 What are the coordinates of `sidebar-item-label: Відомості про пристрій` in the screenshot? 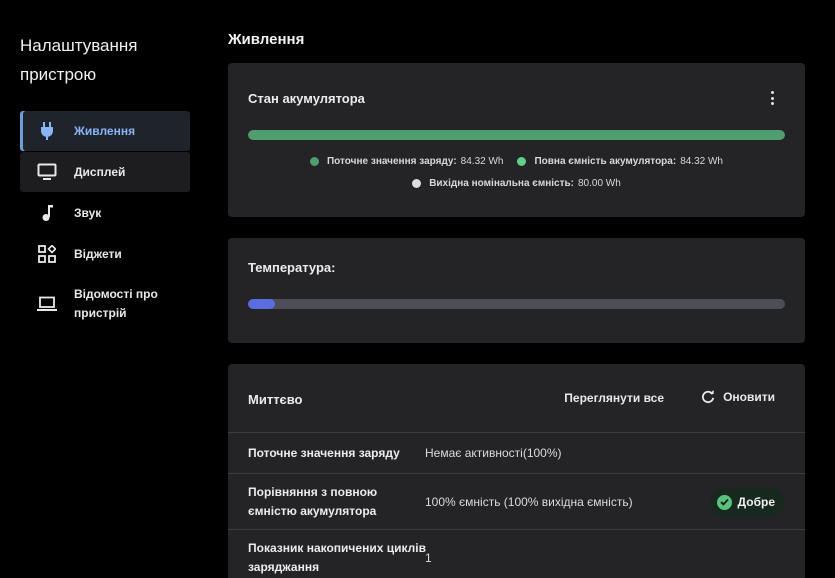 It's located at (116, 303).